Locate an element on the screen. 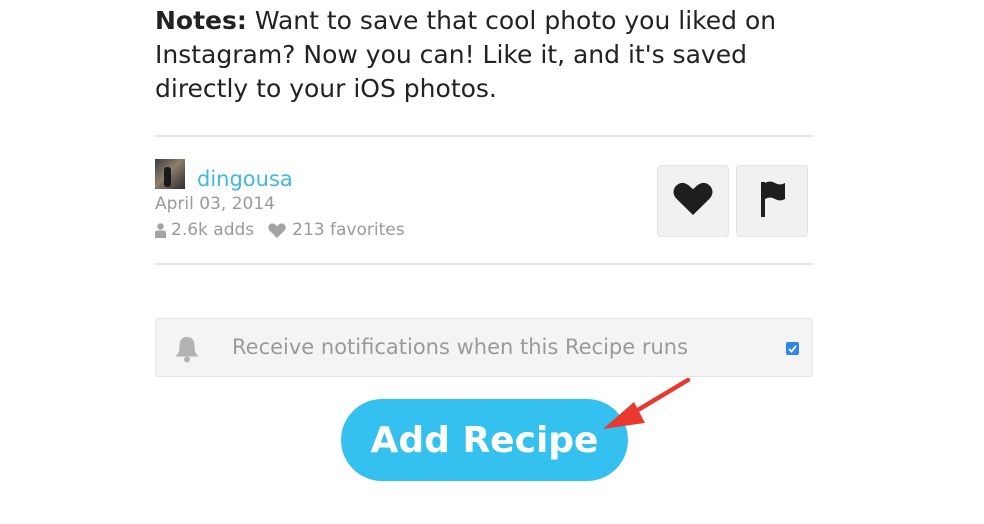  annotation-arrow is located at coordinates (647, 403).